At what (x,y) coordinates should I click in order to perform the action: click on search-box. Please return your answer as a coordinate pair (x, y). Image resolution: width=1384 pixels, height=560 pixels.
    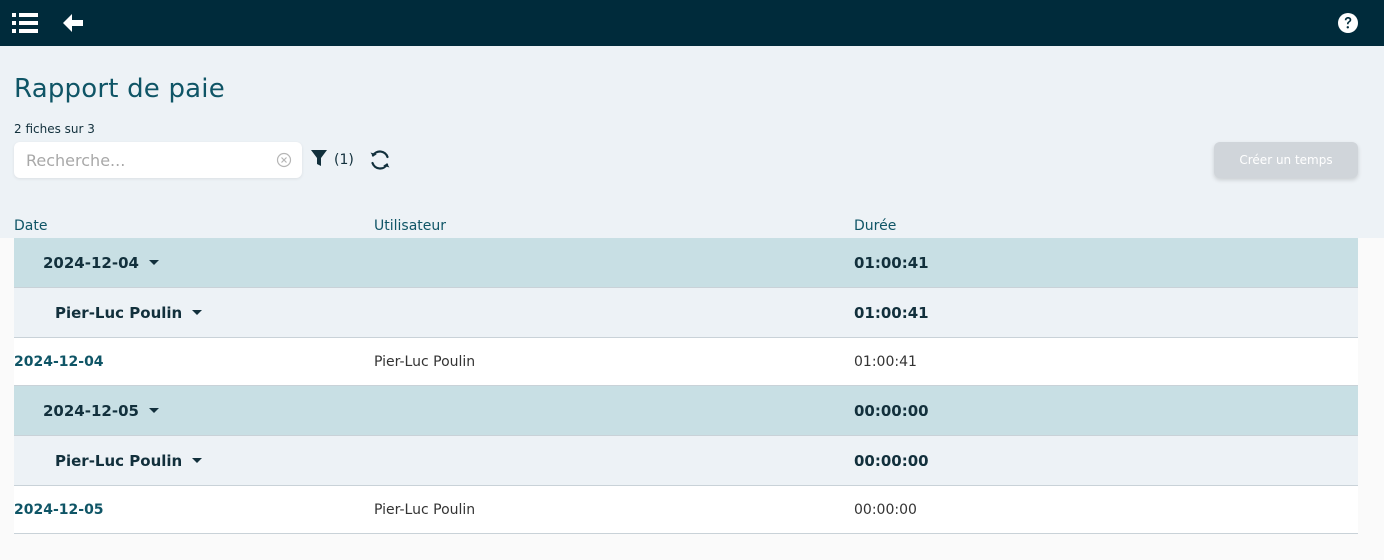
    Looking at the image, I should click on (158, 160).